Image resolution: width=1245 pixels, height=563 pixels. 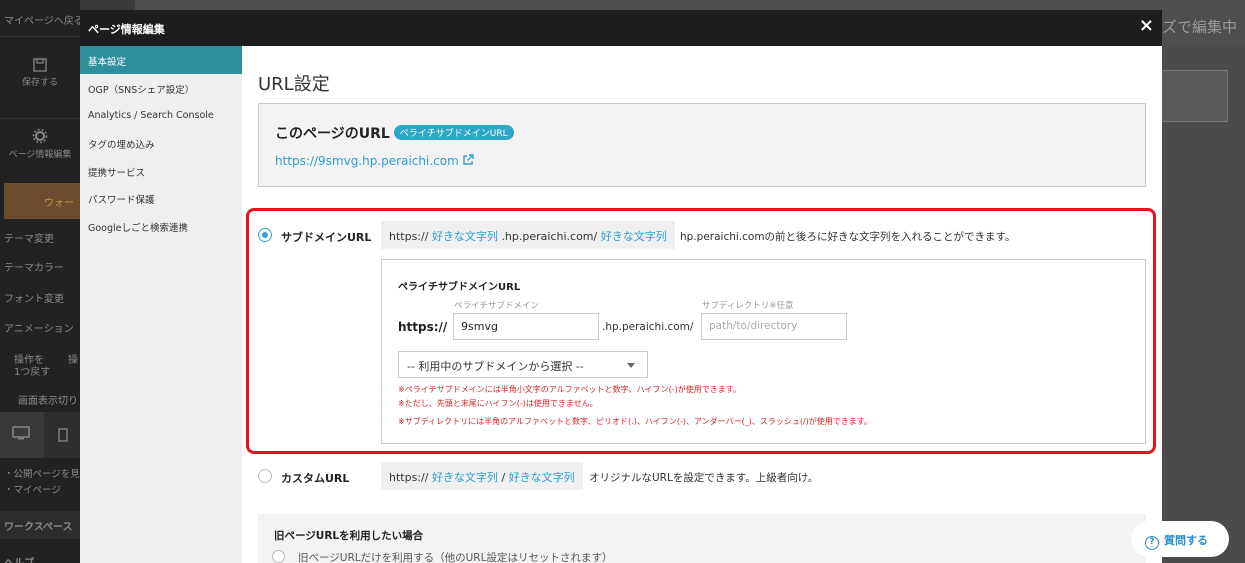 I want to click on sidebar-item-ogp: OGP（SNSシェア設定）, so click(x=161, y=88).